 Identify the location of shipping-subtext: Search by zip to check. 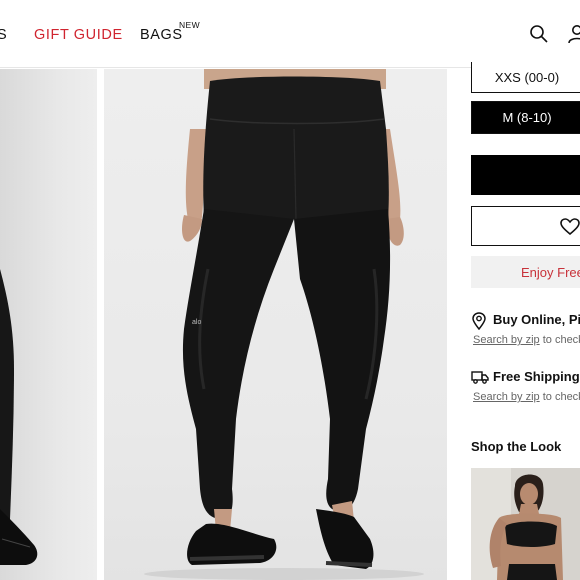
(526, 397).